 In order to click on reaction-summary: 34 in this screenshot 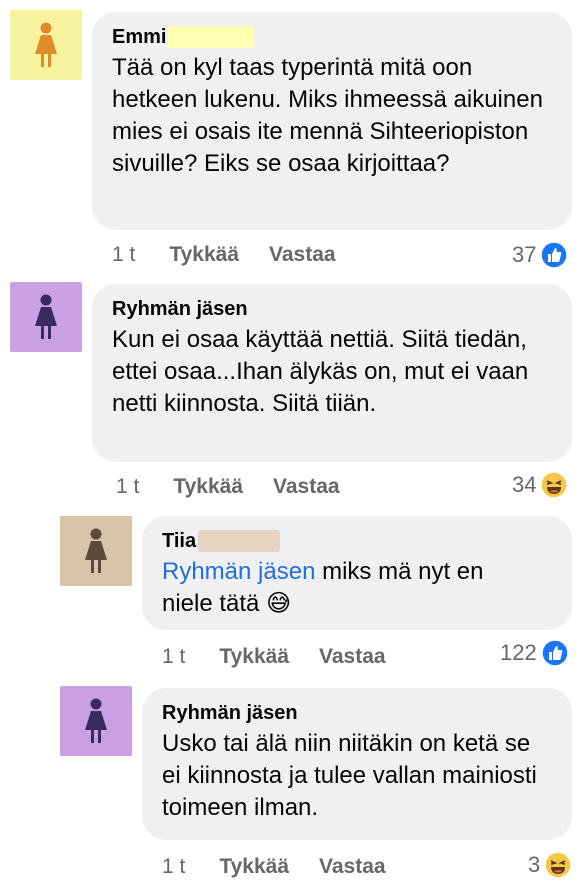, I will do `click(540, 485)`.